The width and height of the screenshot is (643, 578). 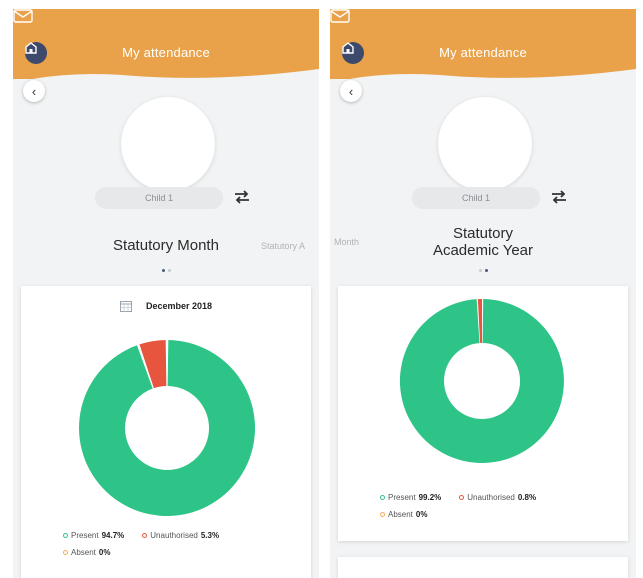 What do you see at coordinates (483, 233) in the screenshot?
I see `view-title-line1: Statutory` at bounding box center [483, 233].